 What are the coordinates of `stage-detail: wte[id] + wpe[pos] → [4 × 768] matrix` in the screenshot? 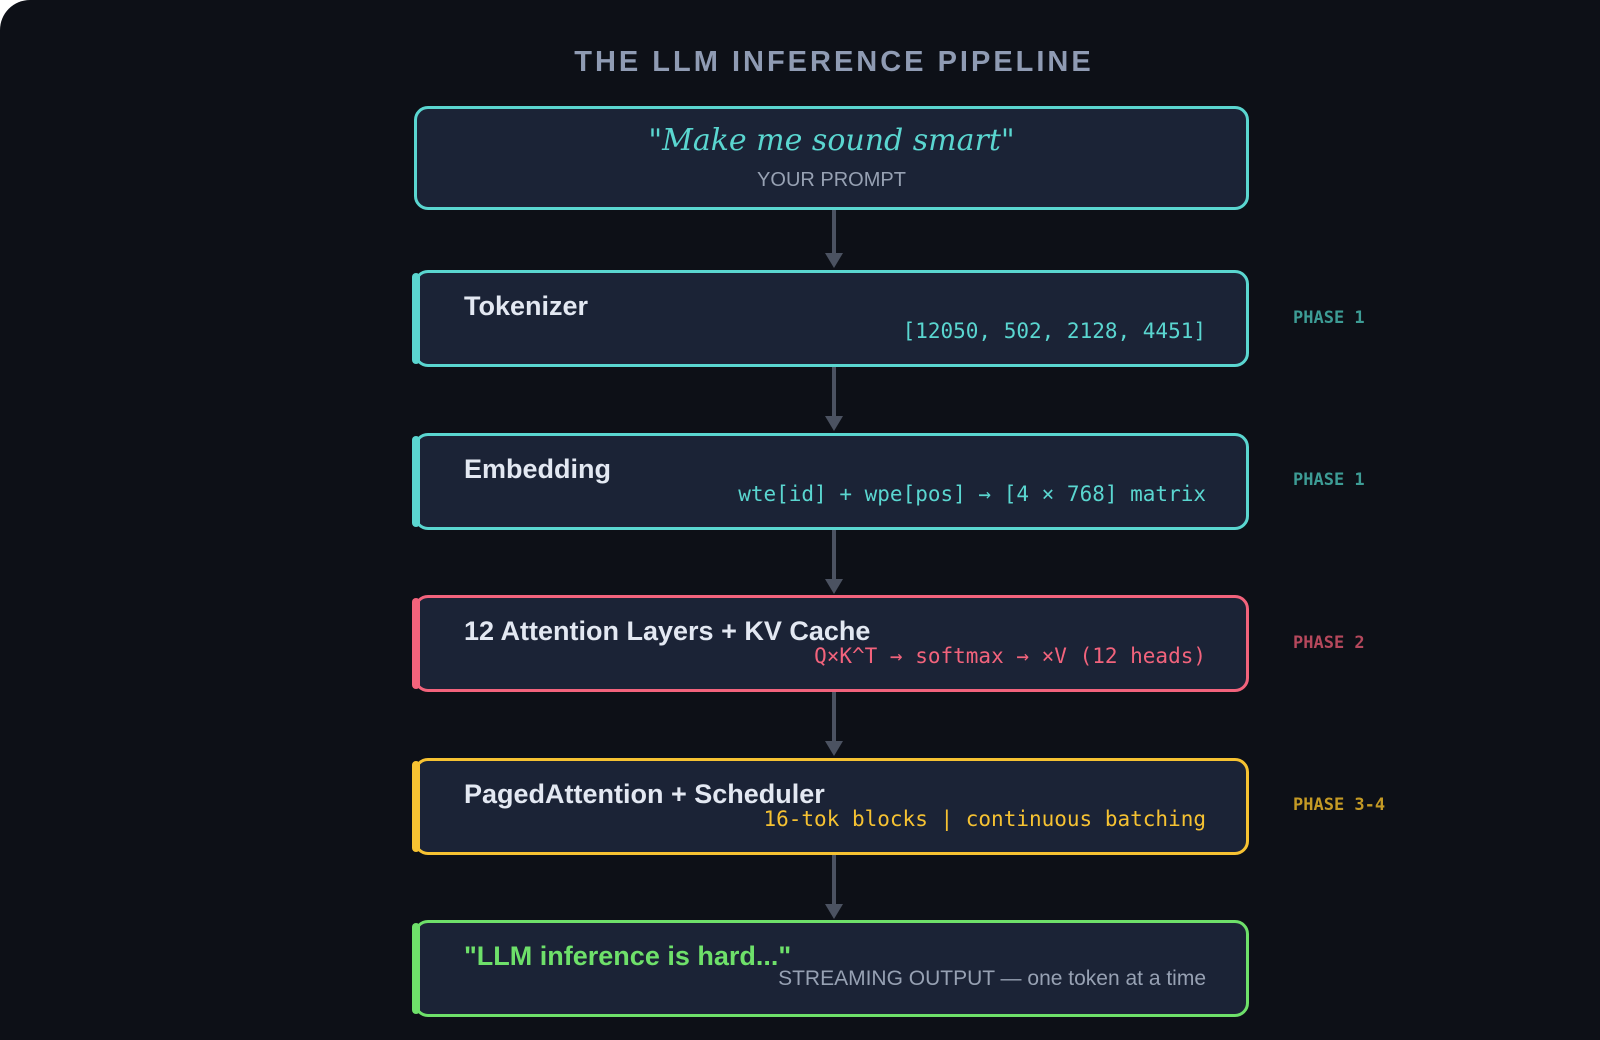 It's located at (972, 494).